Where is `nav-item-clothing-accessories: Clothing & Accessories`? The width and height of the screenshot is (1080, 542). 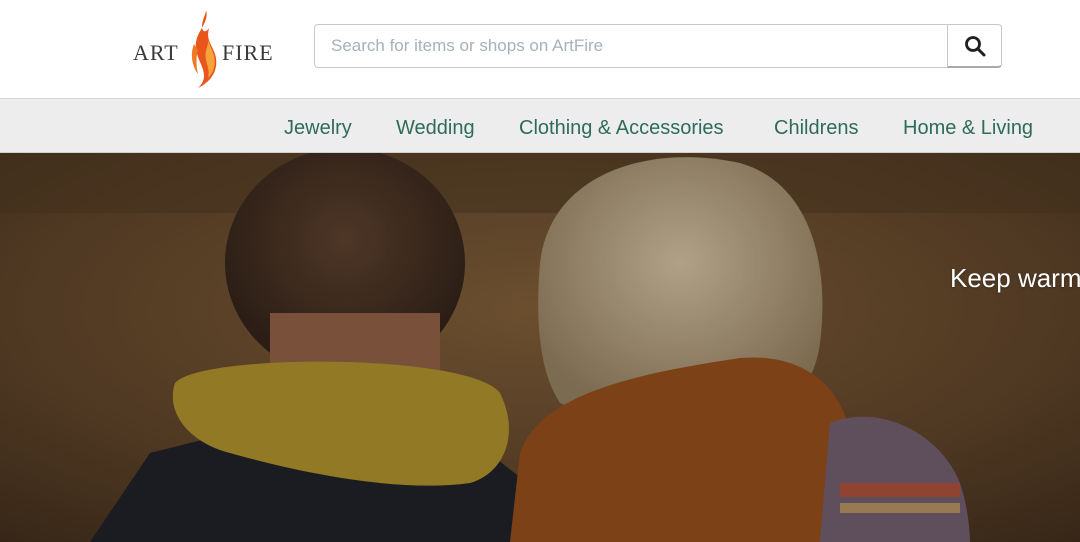 nav-item-clothing-accessories: Clothing & Accessories is located at coordinates (621, 128).